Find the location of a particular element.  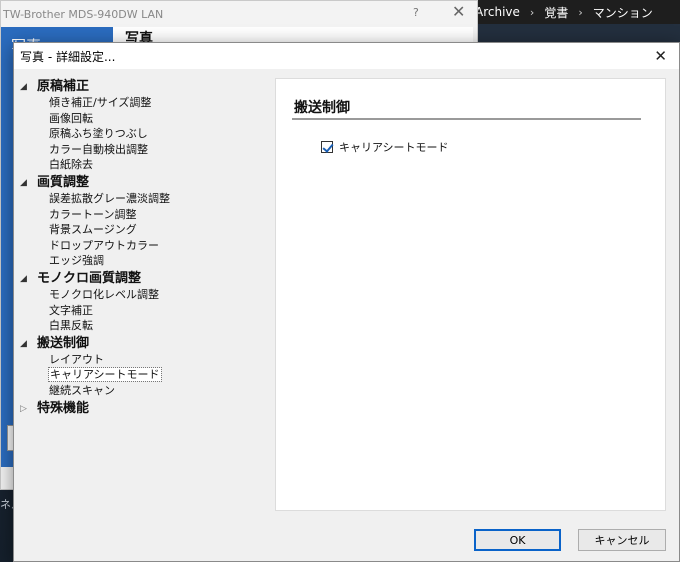

tree-category: ◢ 画質調整 is located at coordinates (143, 183).